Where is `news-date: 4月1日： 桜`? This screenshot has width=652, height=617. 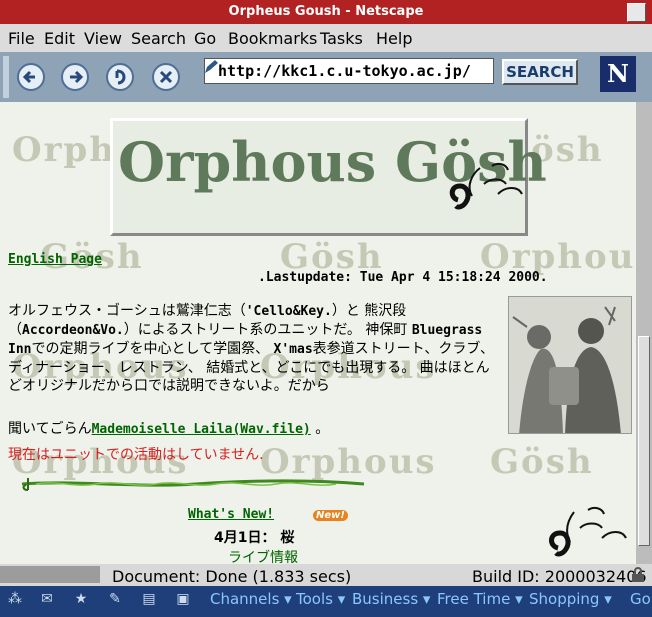
news-date: 4月1日： 桜 is located at coordinates (254, 538).